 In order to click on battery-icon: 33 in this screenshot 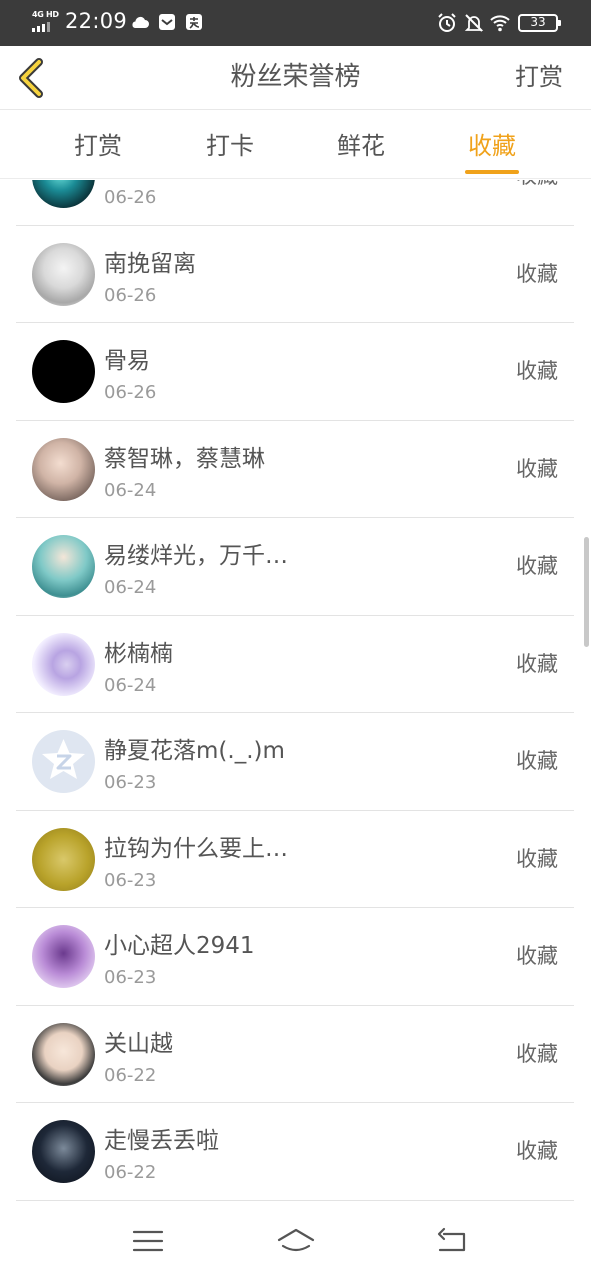, I will do `click(539, 23)`.